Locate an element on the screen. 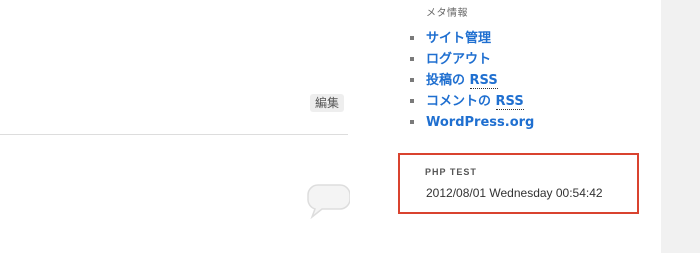 The image size is (700, 253). list-item: WordPress.org is located at coordinates (530, 121).